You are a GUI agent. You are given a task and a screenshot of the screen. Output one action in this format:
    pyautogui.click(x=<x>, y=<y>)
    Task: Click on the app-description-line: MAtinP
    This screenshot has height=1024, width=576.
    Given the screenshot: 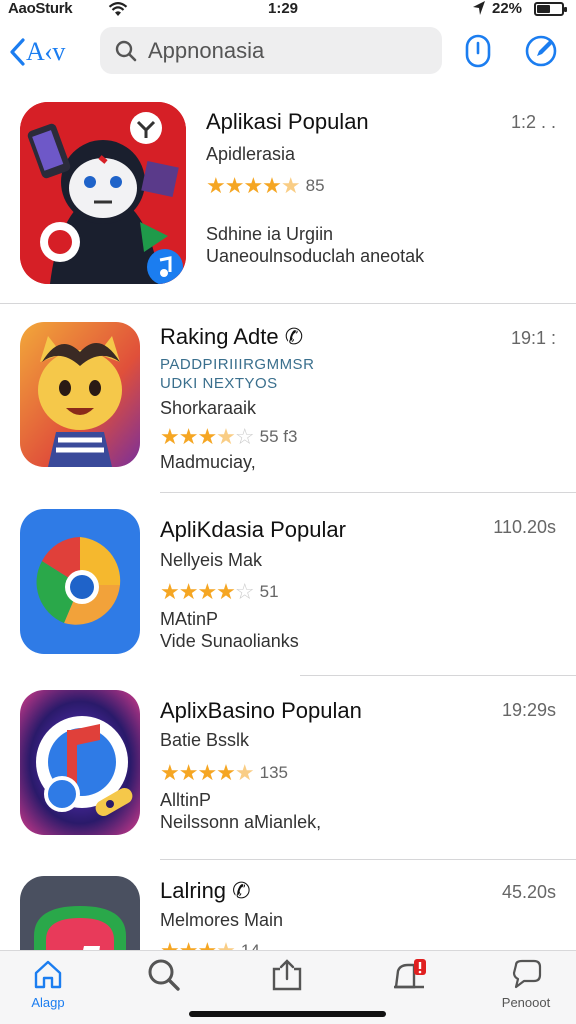 What is the action you would take?
    pyautogui.click(x=189, y=619)
    